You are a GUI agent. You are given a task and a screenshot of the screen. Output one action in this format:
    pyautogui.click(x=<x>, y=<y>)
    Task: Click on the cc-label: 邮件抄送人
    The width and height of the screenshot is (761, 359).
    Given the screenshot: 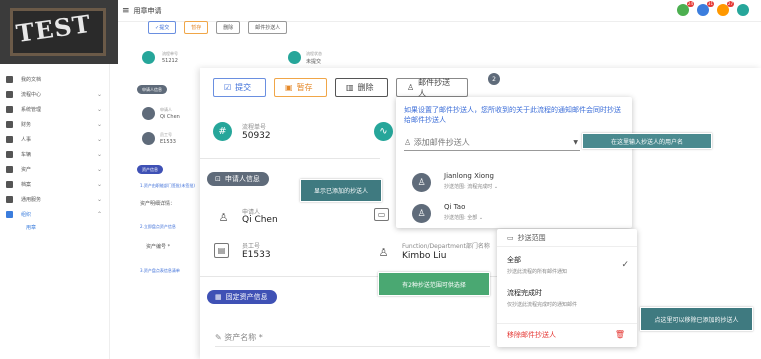 What is the action you would take?
    pyautogui.click(x=434, y=87)
    